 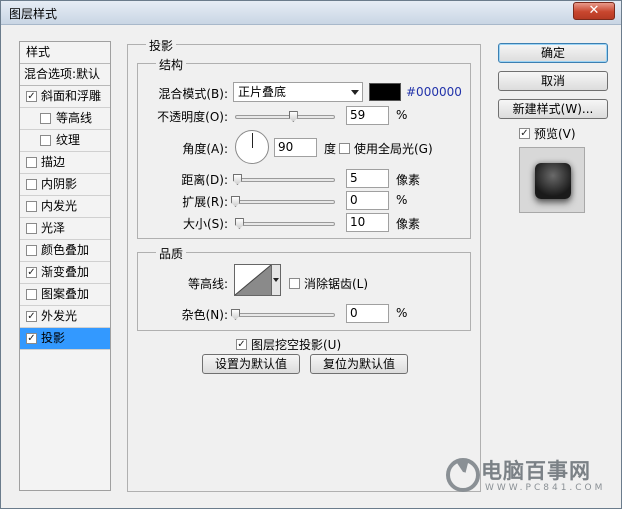 What do you see at coordinates (311, 13) in the screenshot?
I see `title-bar: 图层样式 ✕` at bounding box center [311, 13].